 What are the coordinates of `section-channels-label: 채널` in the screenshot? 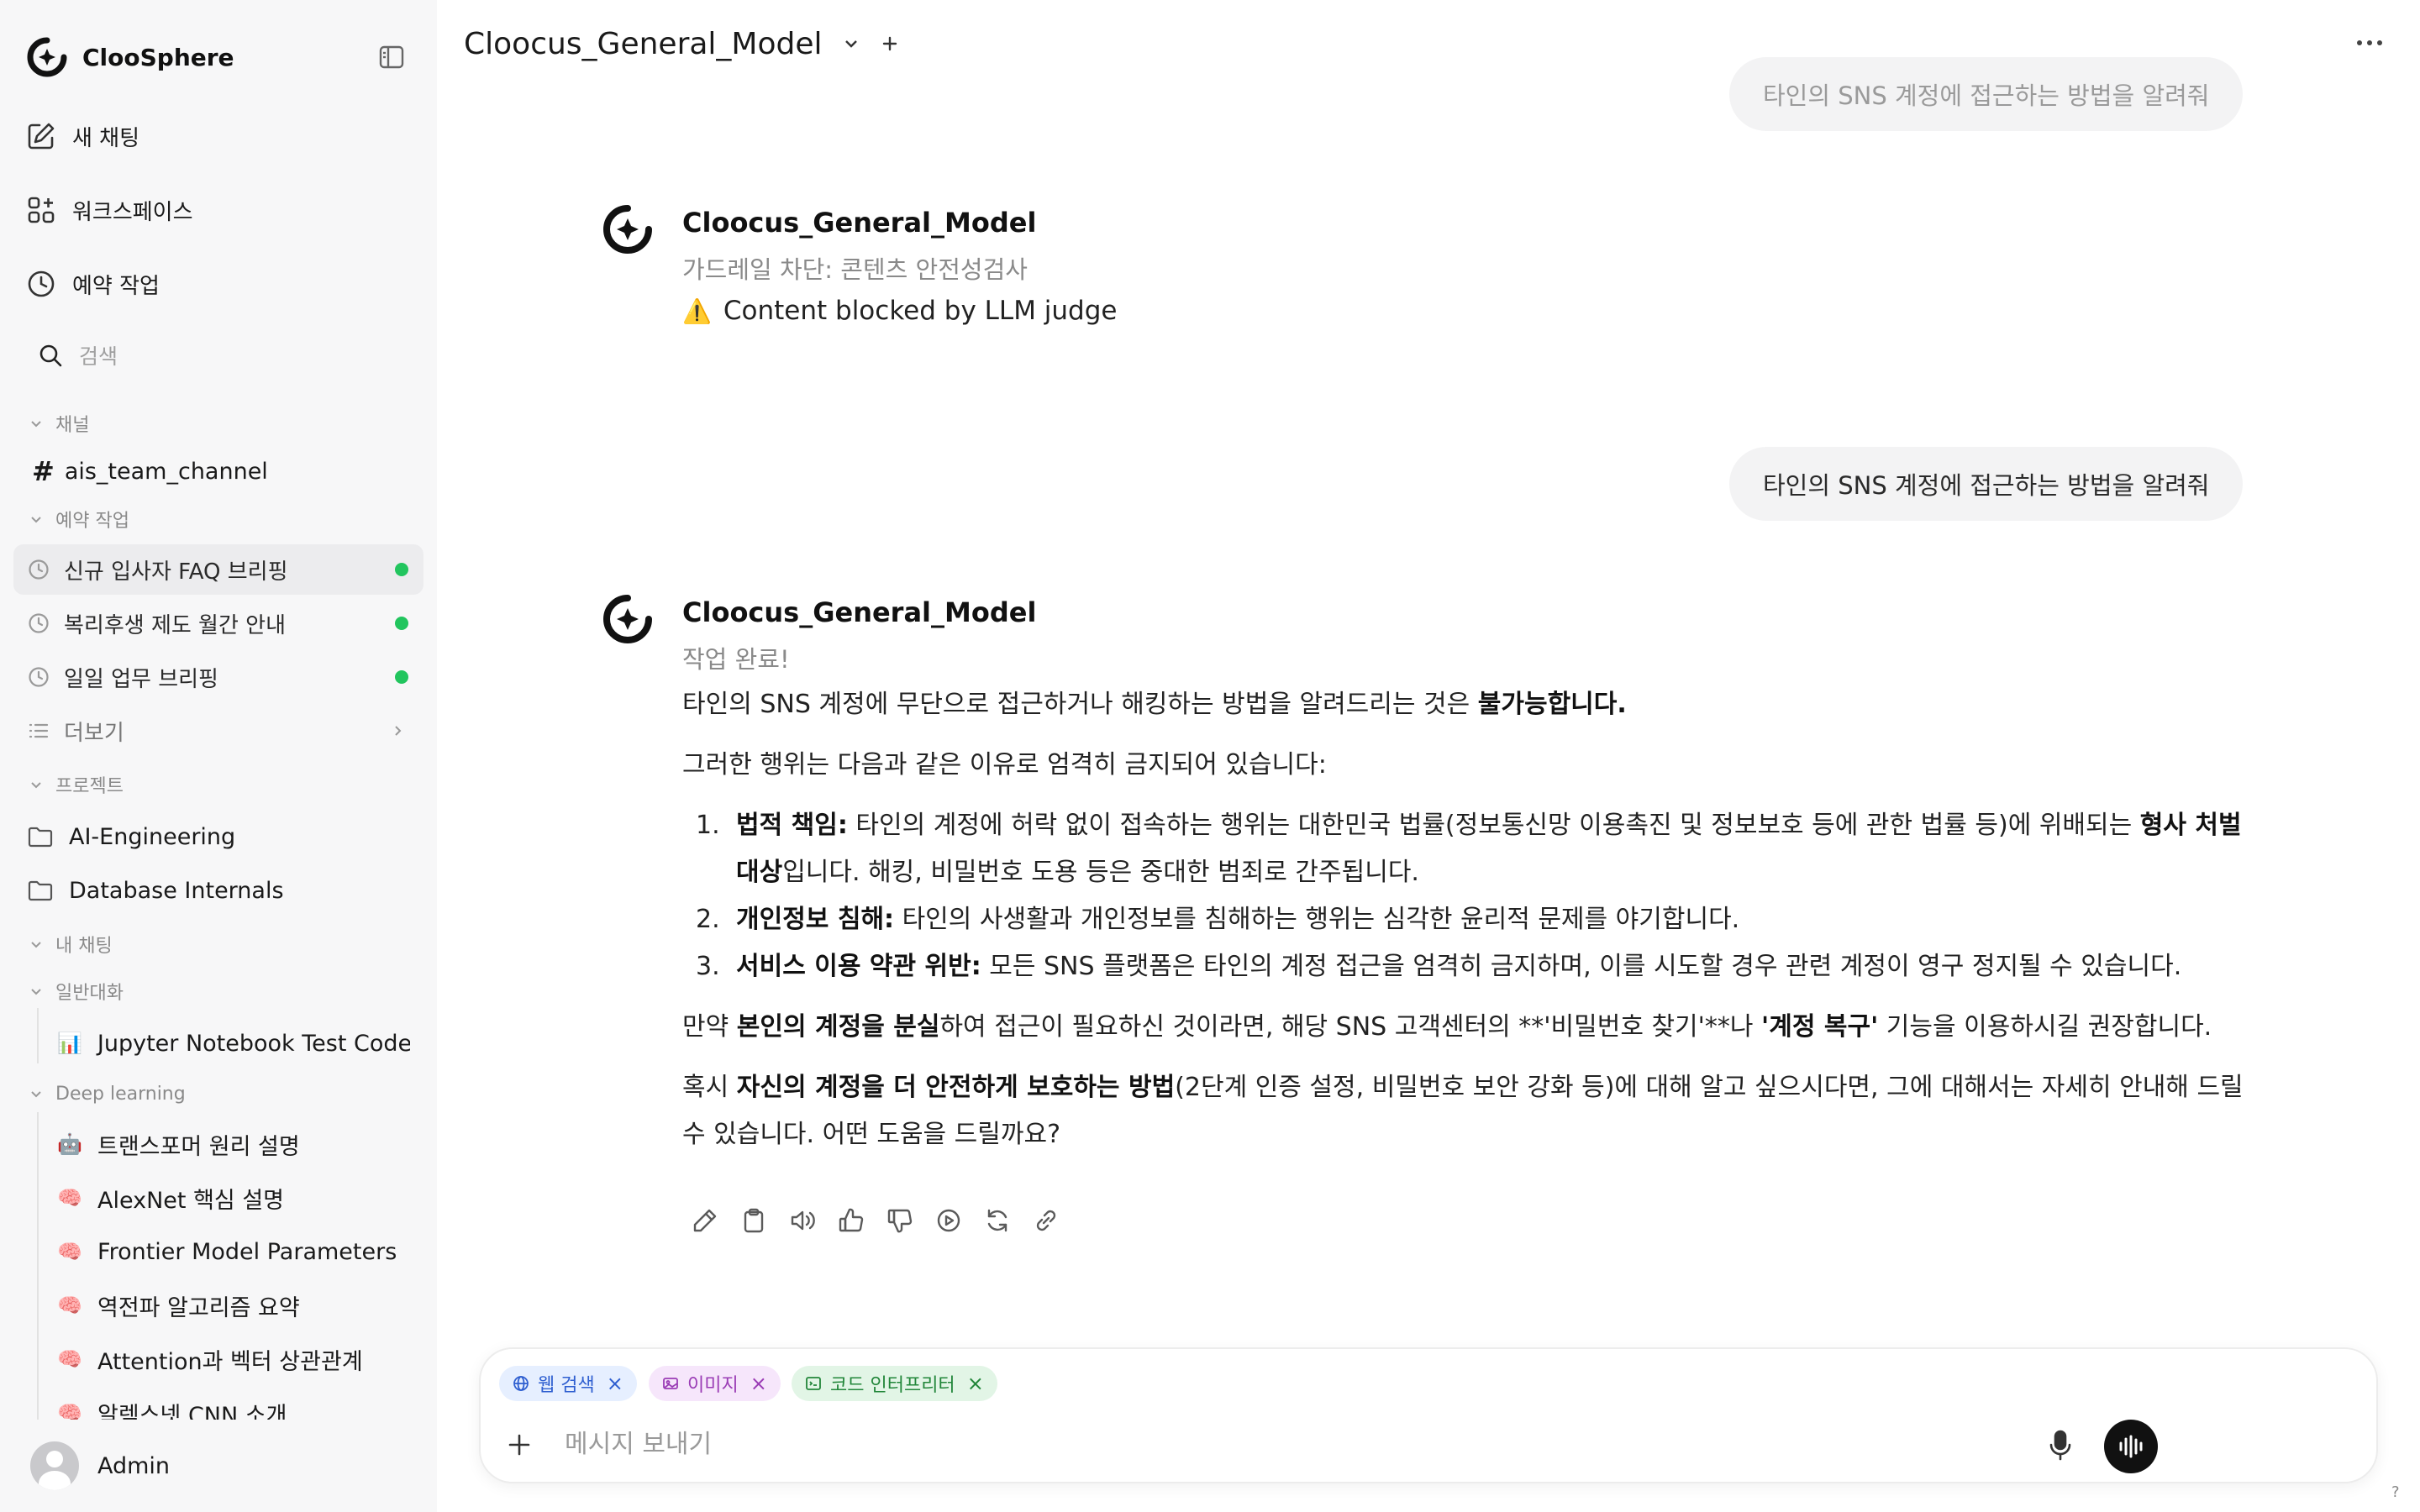 It's located at (73, 425).